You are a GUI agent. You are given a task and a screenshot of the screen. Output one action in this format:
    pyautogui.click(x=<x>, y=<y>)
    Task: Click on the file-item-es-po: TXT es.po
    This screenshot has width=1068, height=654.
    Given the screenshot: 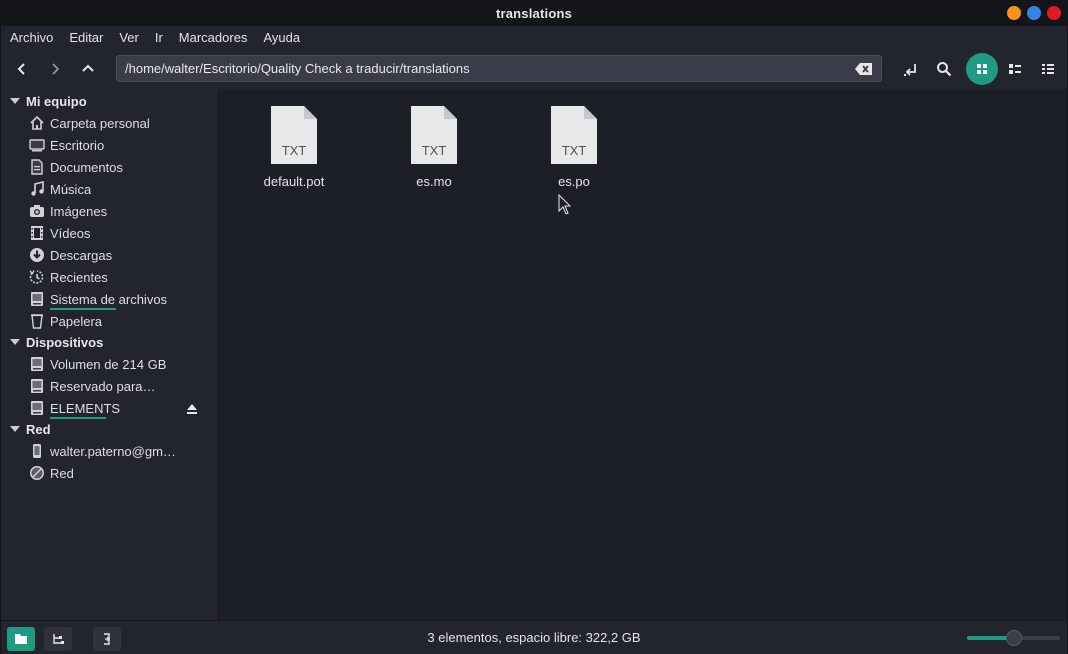 What is the action you would take?
    pyautogui.click(x=574, y=147)
    